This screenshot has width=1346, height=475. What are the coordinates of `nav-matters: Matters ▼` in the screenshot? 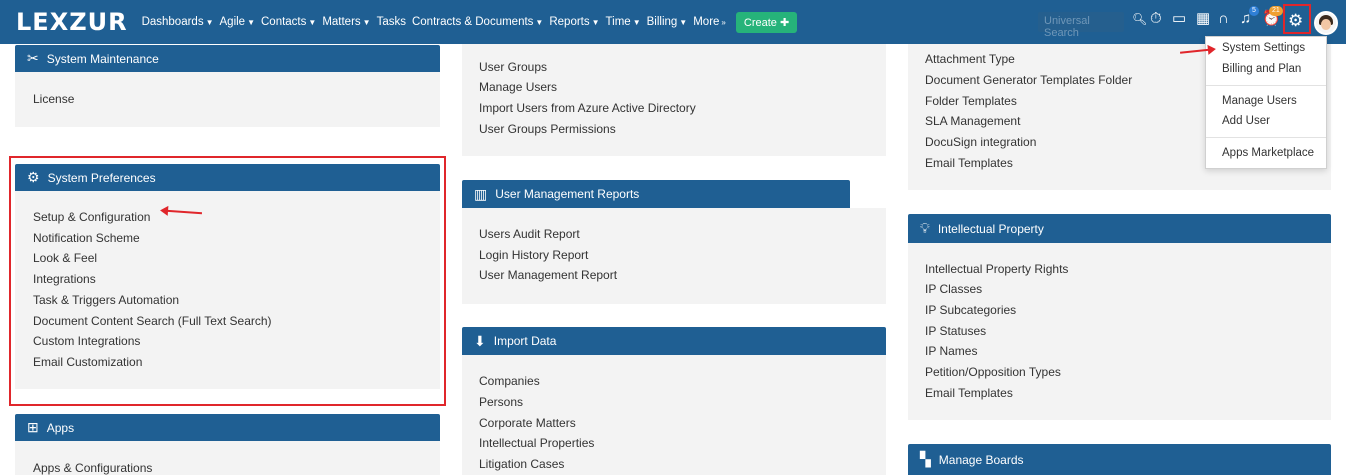 It's located at (346, 22).